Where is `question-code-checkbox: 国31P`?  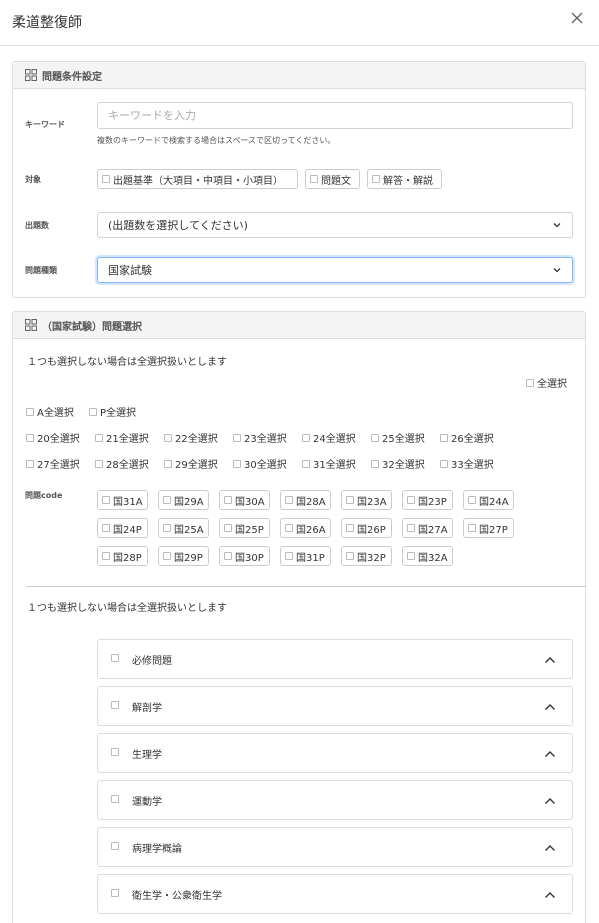 question-code-checkbox: 国31P is located at coordinates (305, 556).